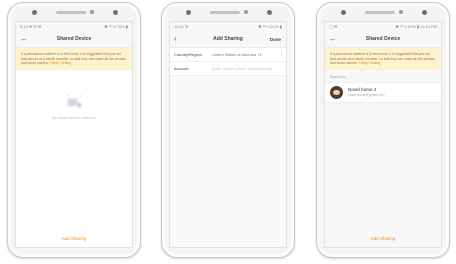 This screenshot has width=456, height=264. Describe the element at coordinates (74, 118) in the screenshot. I see `empty-state-text: No shared devices added yet` at that location.